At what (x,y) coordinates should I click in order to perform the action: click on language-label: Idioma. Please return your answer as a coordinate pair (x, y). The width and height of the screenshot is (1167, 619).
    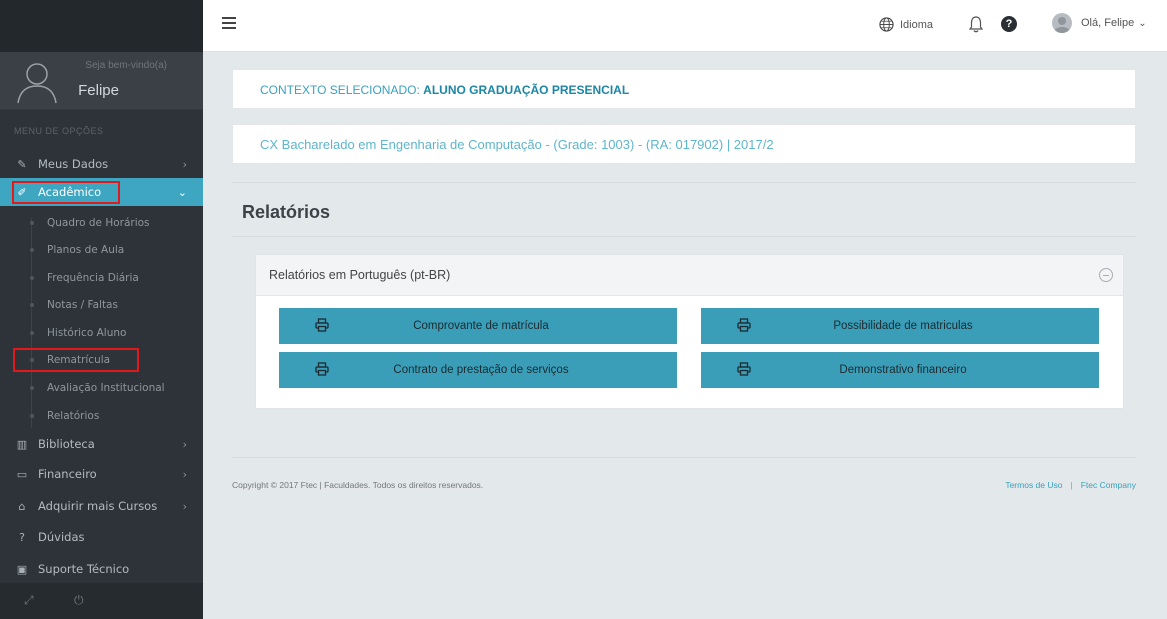
    Looking at the image, I should click on (917, 24).